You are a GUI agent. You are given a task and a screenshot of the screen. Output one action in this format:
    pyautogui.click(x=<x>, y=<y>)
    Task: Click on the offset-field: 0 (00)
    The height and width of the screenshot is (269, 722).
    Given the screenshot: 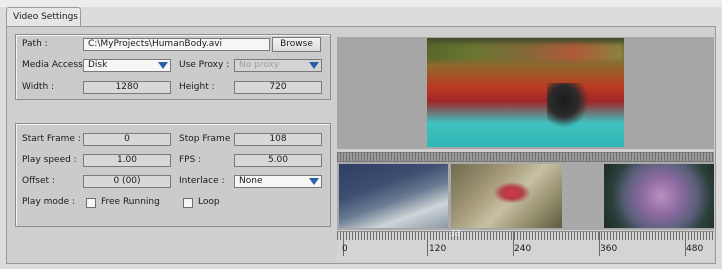 What is the action you would take?
    pyautogui.click(x=127, y=181)
    